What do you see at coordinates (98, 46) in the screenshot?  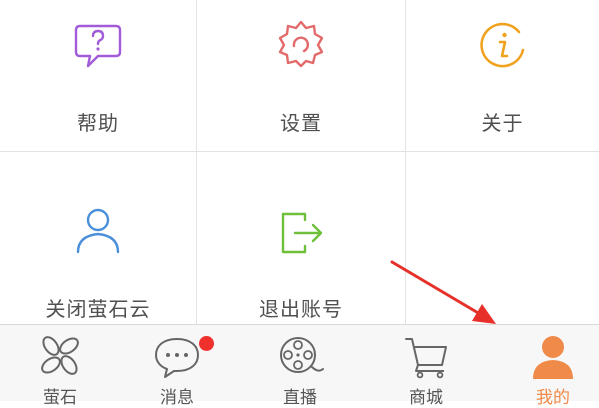 I see `help-icon` at bounding box center [98, 46].